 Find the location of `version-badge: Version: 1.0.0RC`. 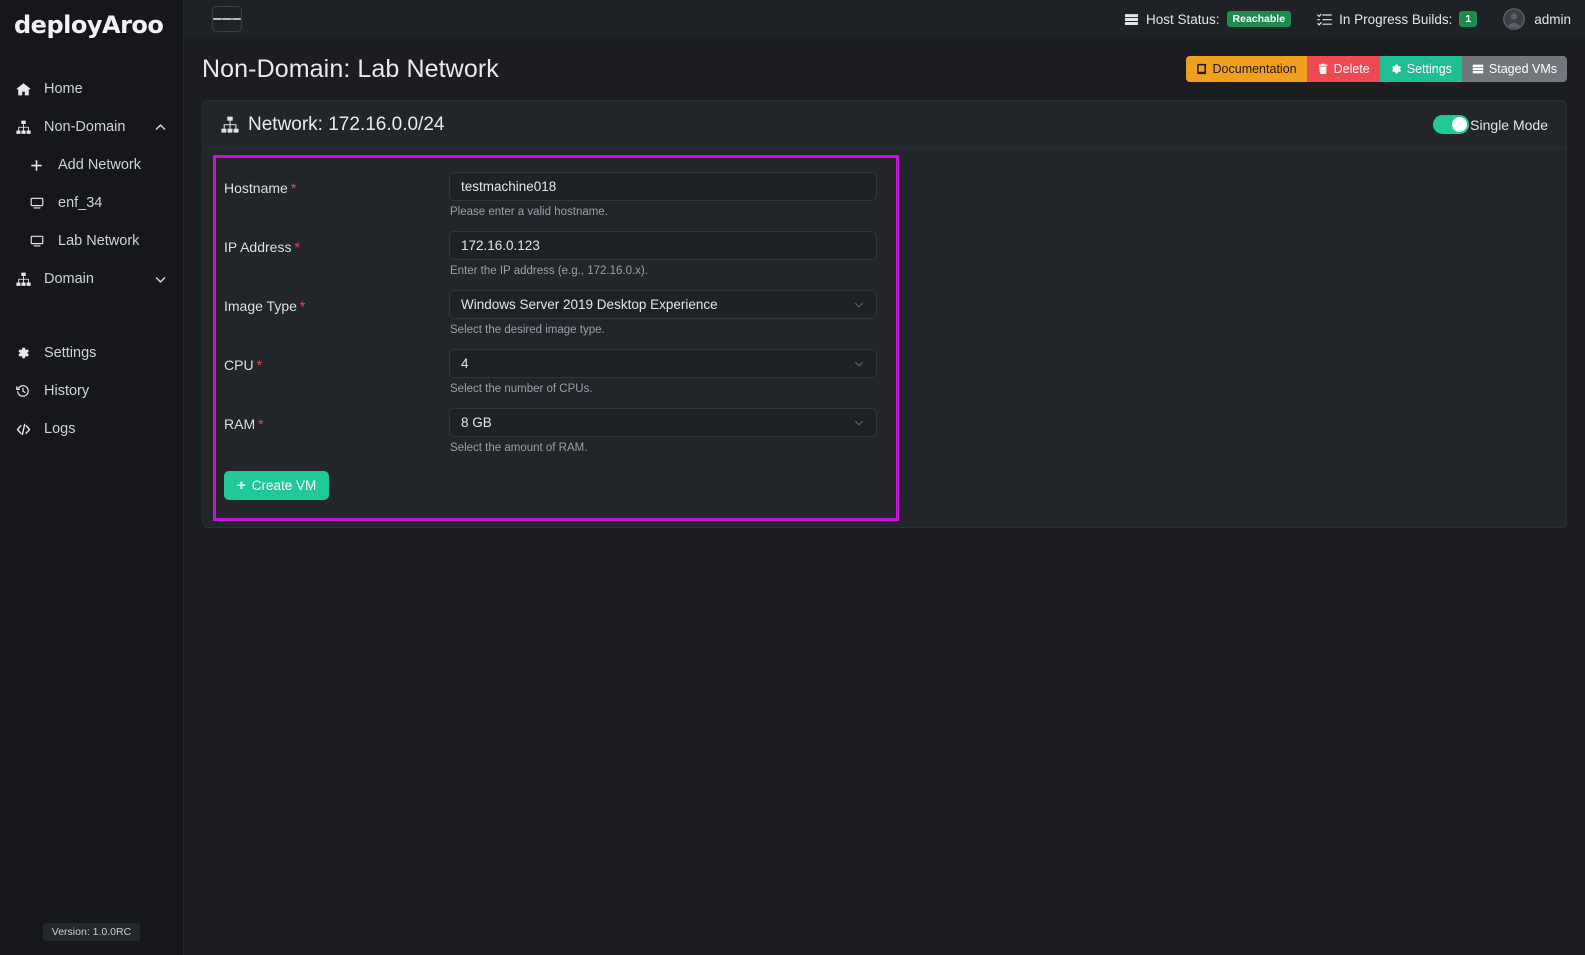

version-badge: Version: 1.0.0RC is located at coordinates (91, 932).